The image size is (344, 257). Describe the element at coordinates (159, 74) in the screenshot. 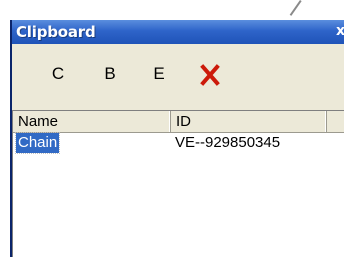

I see `edit-button: E` at that location.